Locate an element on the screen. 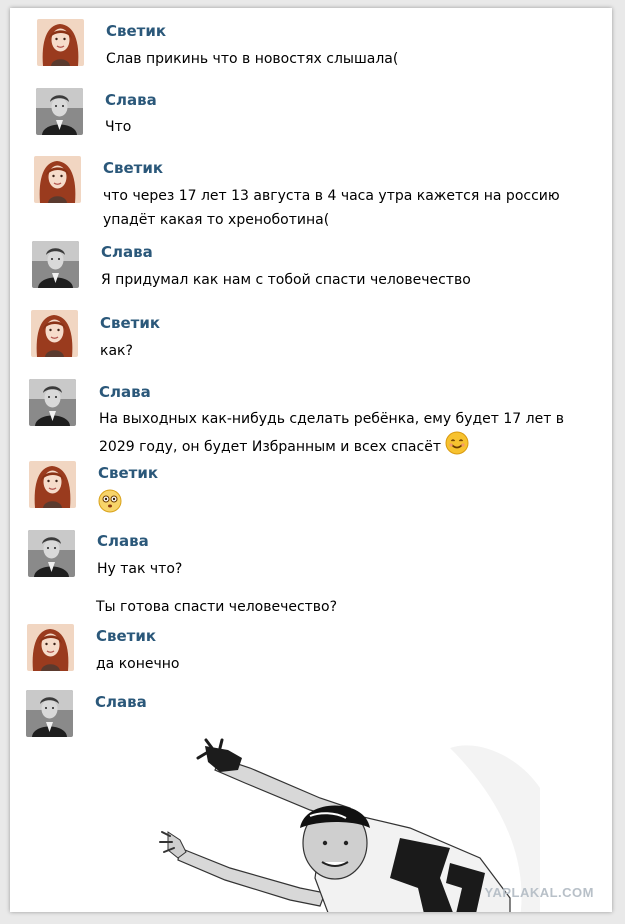 The image size is (625, 924). message-line: как? is located at coordinates (116, 351).